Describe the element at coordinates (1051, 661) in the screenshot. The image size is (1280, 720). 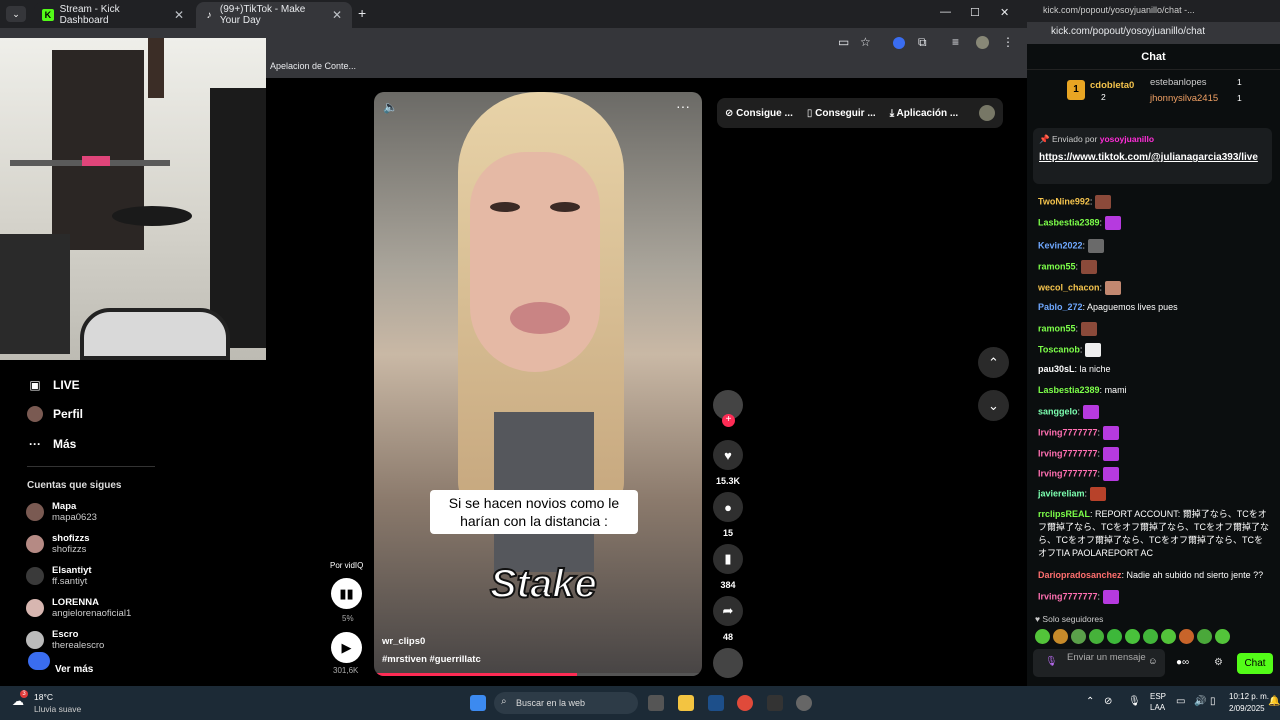
I see `microphone-icon: 🎙` at that location.